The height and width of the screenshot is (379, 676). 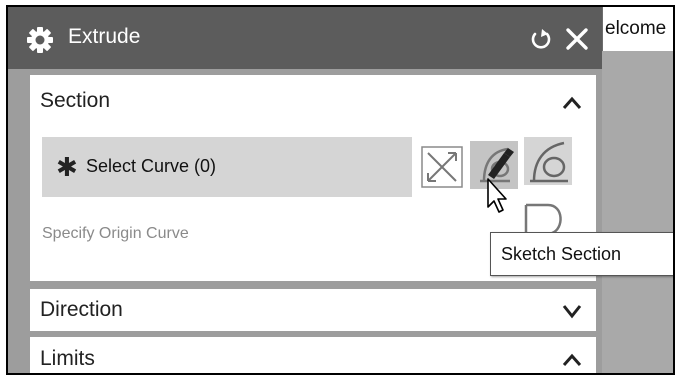 What do you see at coordinates (637, 29) in the screenshot?
I see `background-tab: elcome` at bounding box center [637, 29].